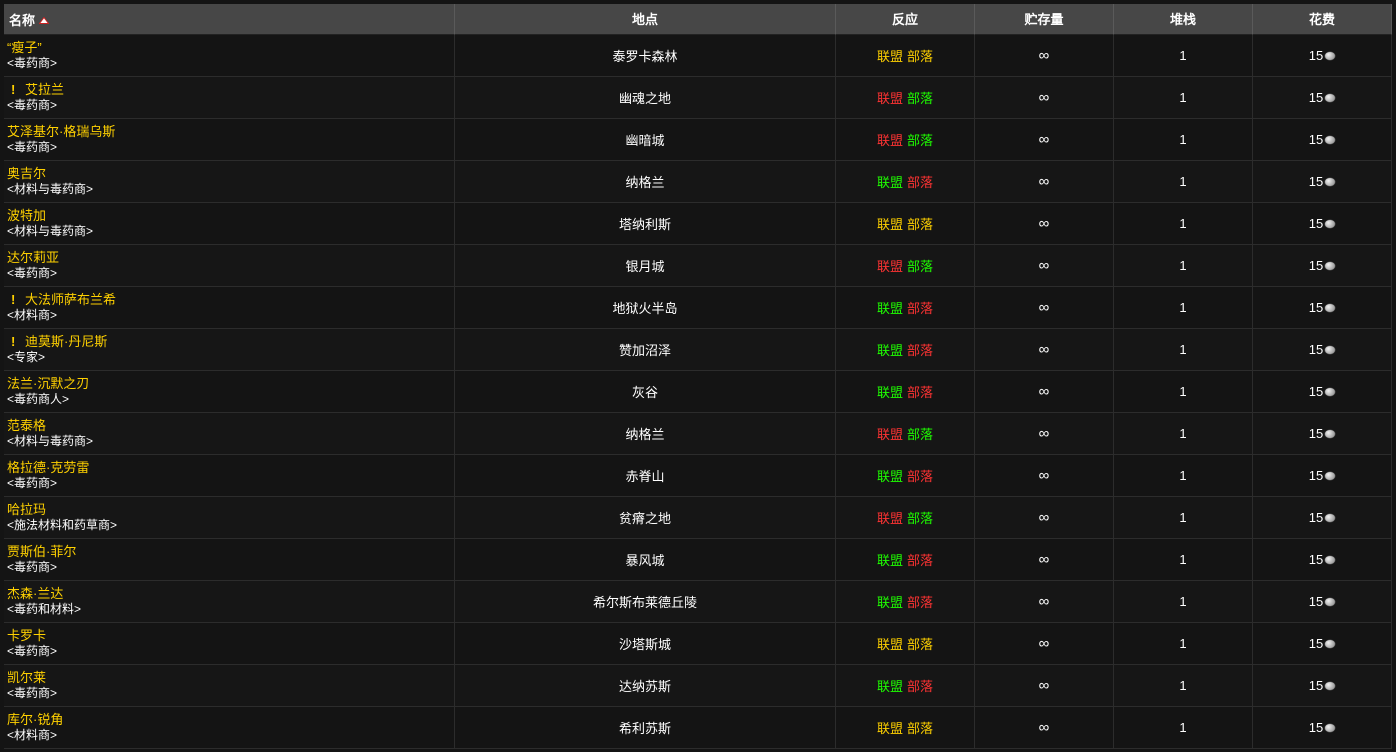  I want to click on npc-name-link: 艾拉兰, so click(44, 90).